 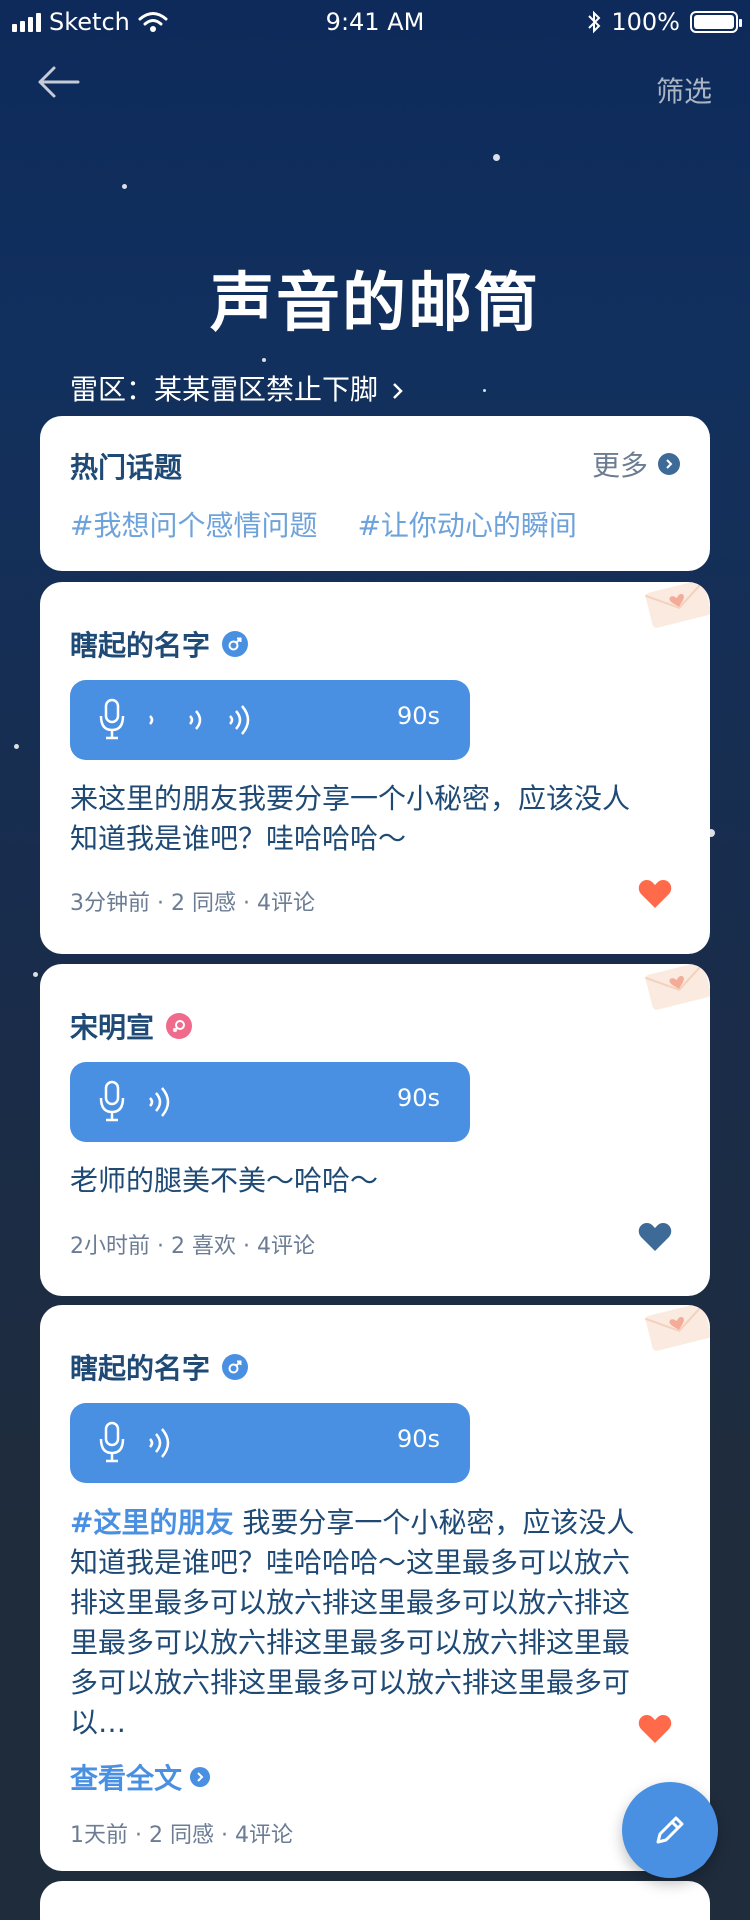 What do you see at coordinates (375, 304) in the screenshot?
I see `page-title: 声音的邮筒` at bounding box center [375, 304].